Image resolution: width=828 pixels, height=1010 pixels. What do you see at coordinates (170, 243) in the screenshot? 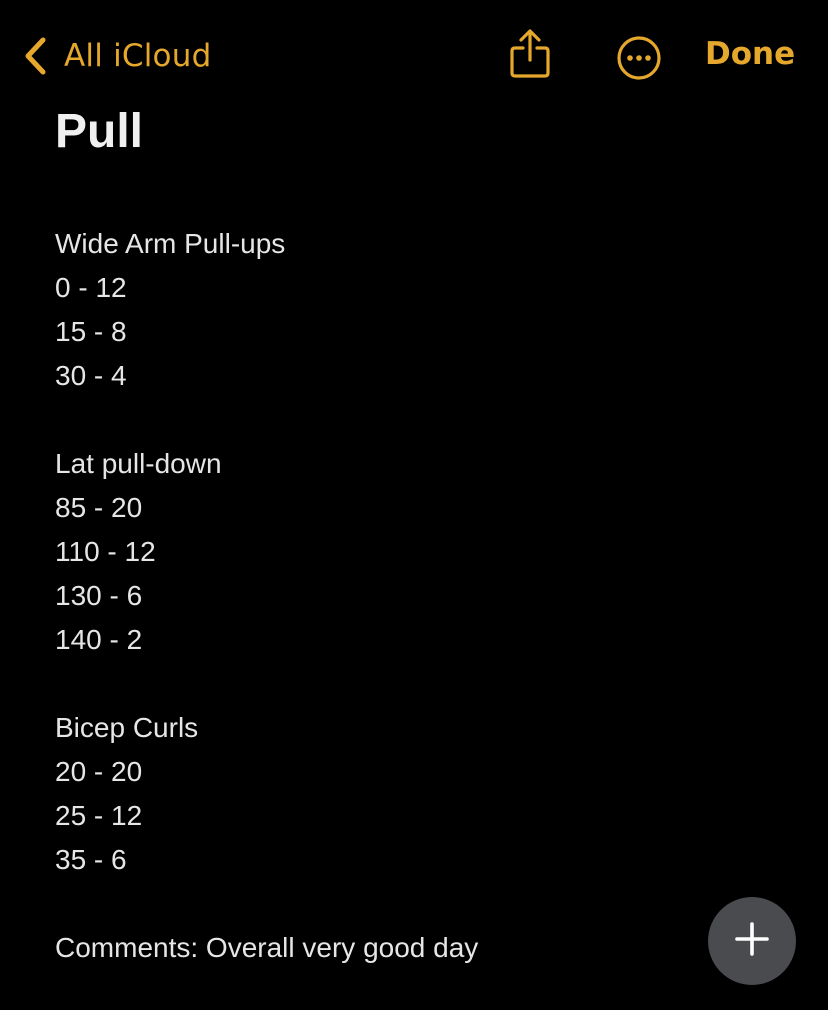
I see `note-line: Wide Arm Pull-ups` at bounding box center [170, 243].